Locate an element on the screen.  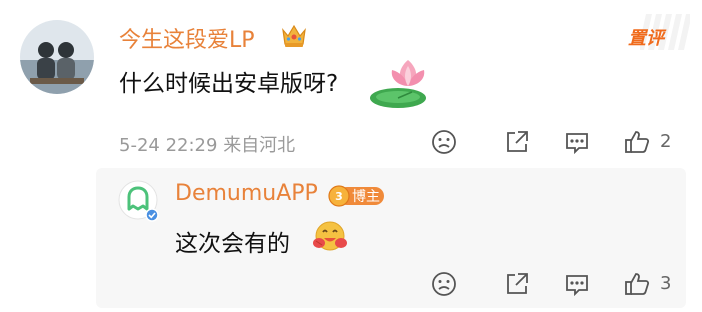
commenter-username: 今生这段爱LP is located at coordinates (187, 38).